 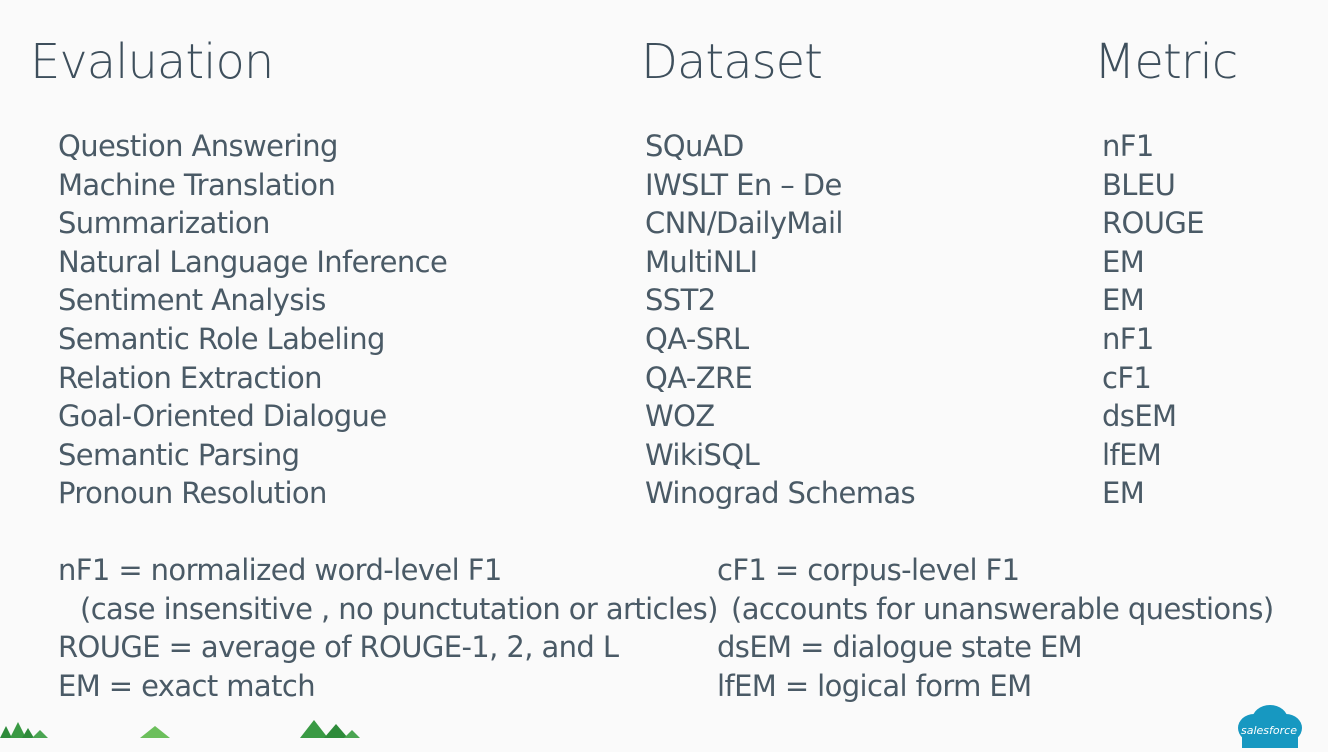 I want to click on legend-lfem: lfEM = logical form EM, so click(x=874, y=685).